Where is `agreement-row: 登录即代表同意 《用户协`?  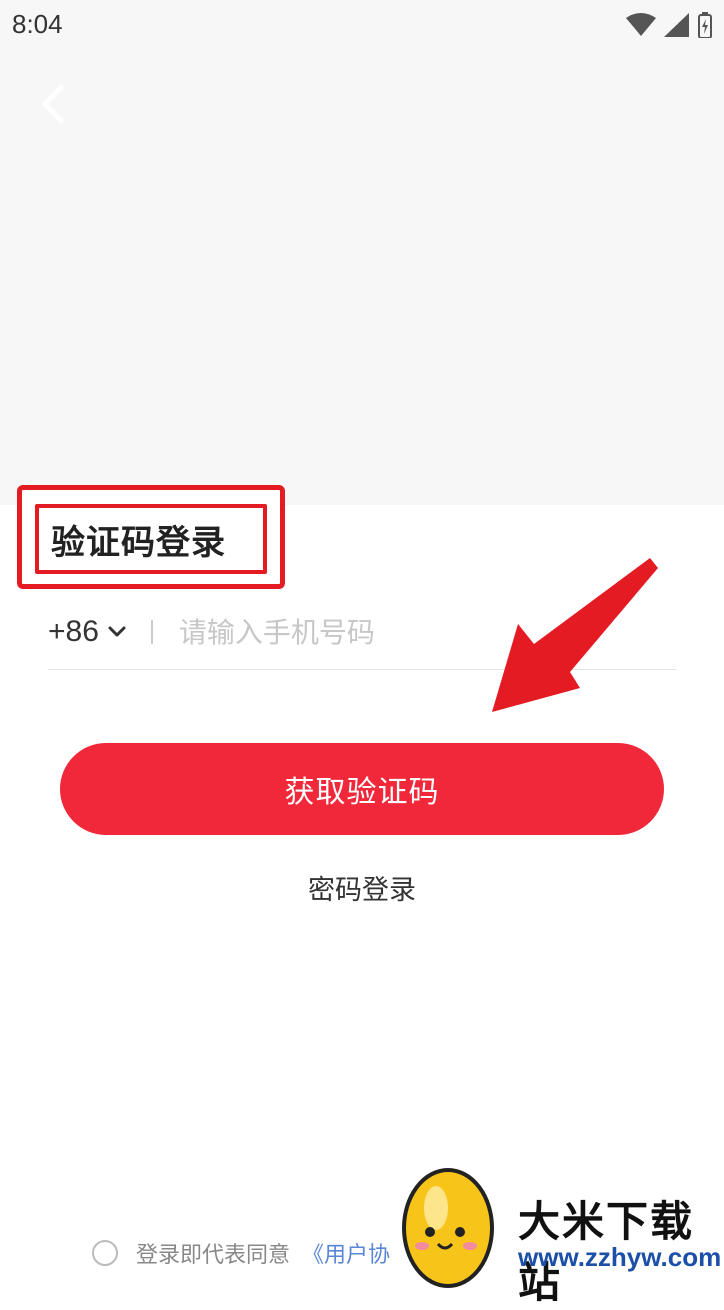
agreement-row: 登录即代表同意 《用户协 is located at coordinates (241, 1253).